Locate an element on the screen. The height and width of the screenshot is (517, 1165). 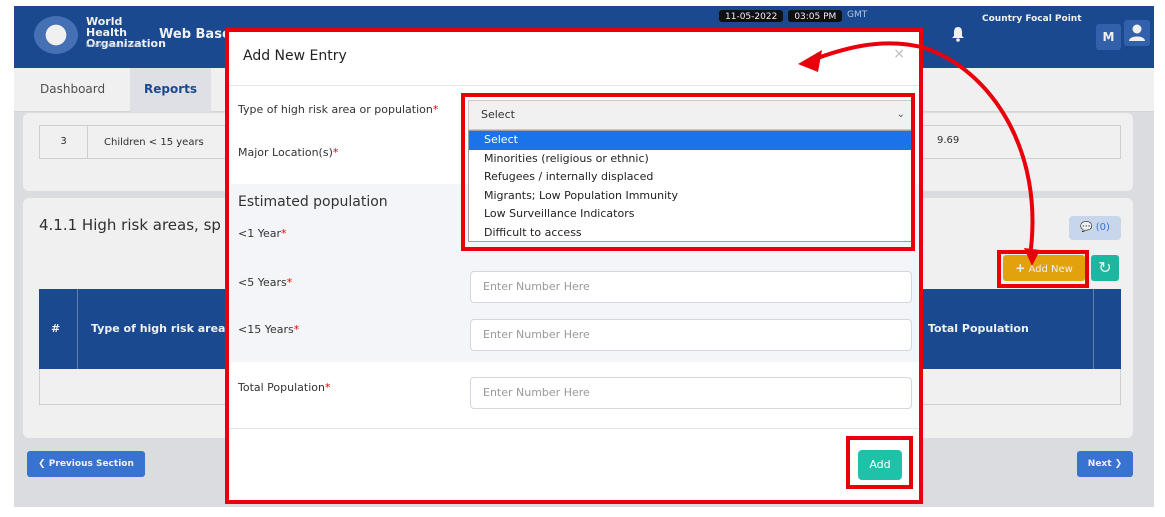
location-label: Major Location(s)* is located at coordinates (288, 152).